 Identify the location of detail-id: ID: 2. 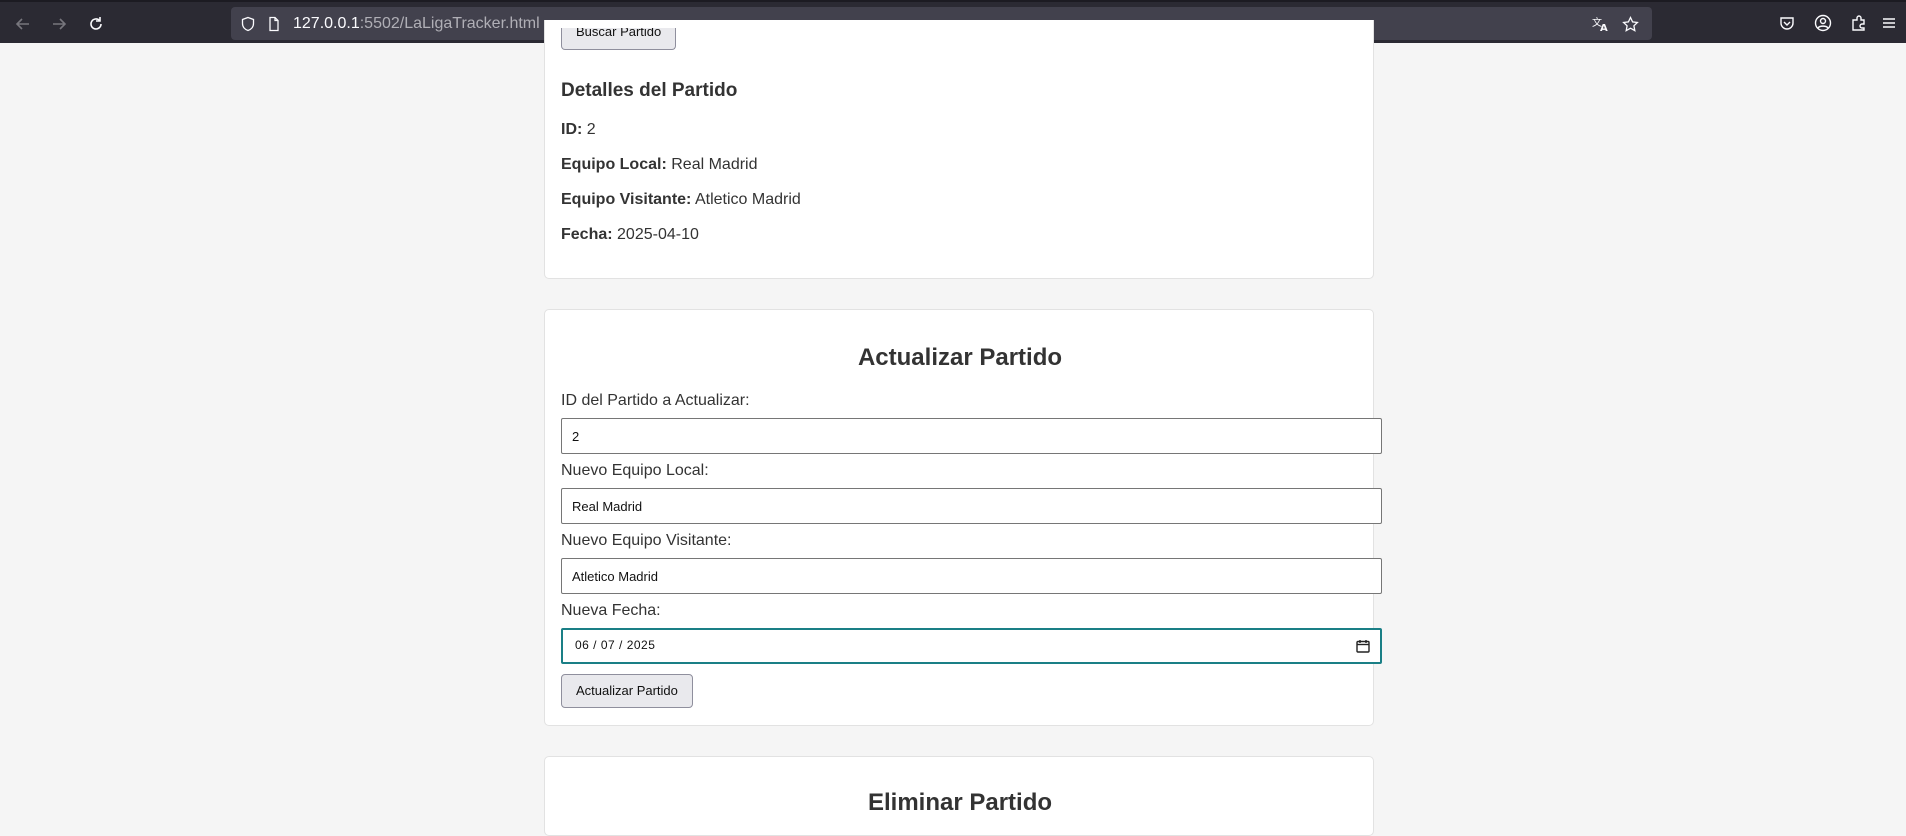
(578, 130).